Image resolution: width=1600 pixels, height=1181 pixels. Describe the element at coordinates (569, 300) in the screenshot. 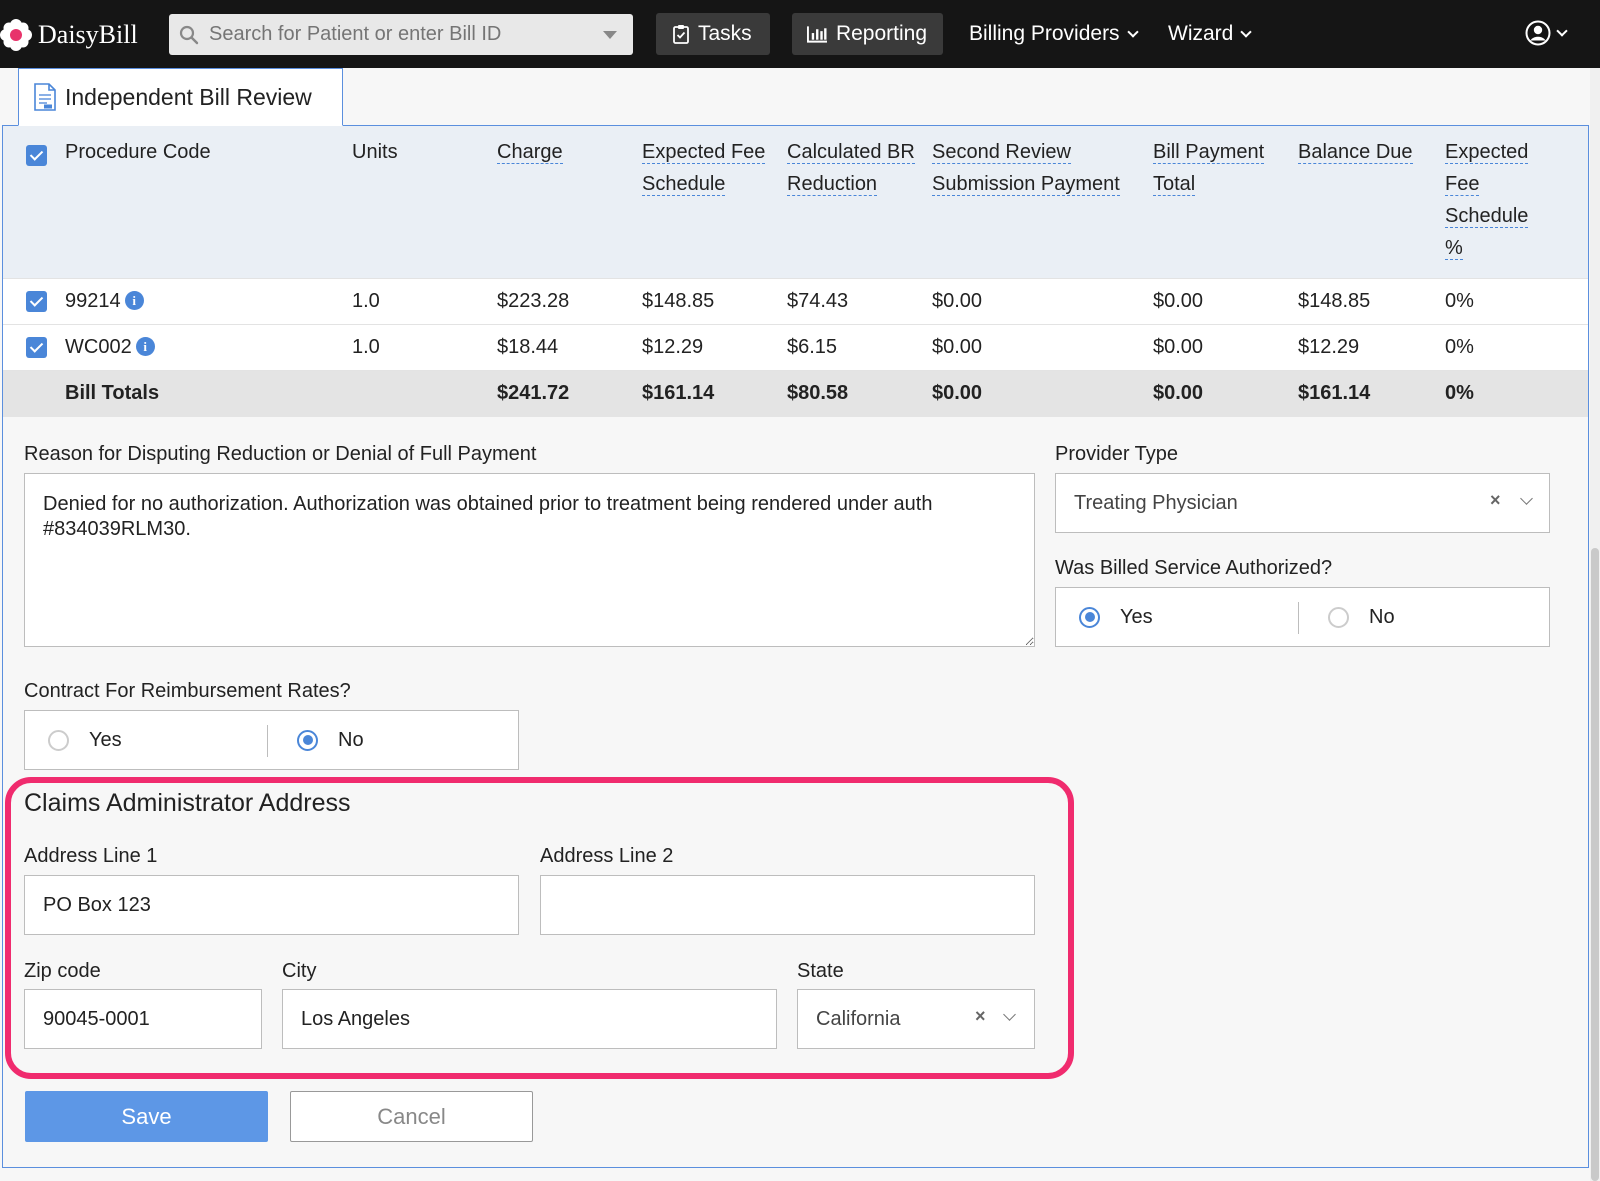

I see `charge-cell: $223.28` at that location.